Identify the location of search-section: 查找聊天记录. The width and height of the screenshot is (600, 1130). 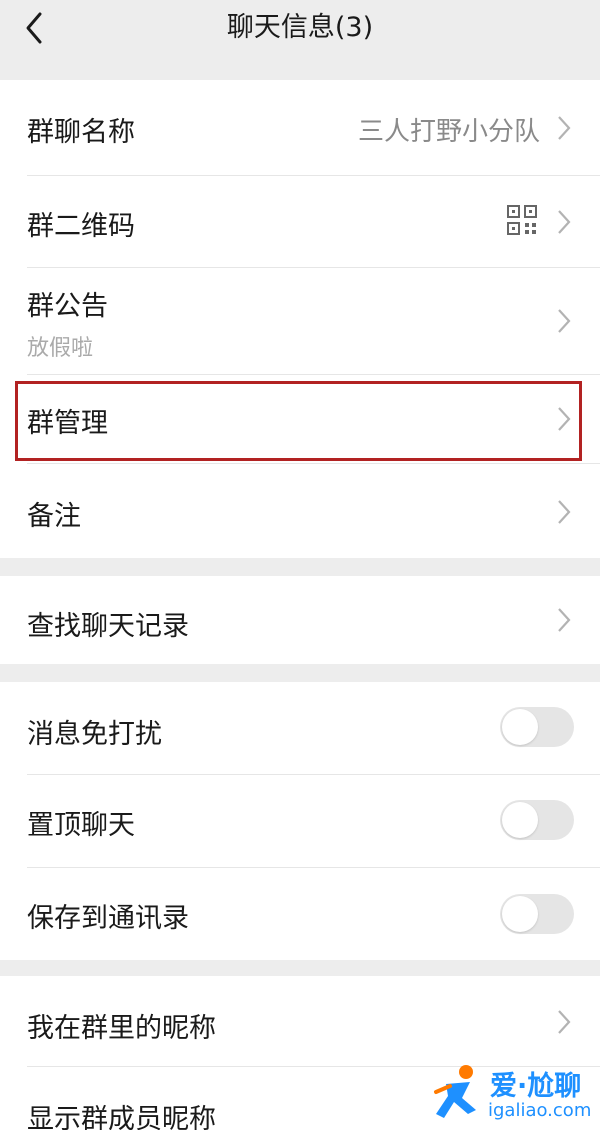
(300, 620).